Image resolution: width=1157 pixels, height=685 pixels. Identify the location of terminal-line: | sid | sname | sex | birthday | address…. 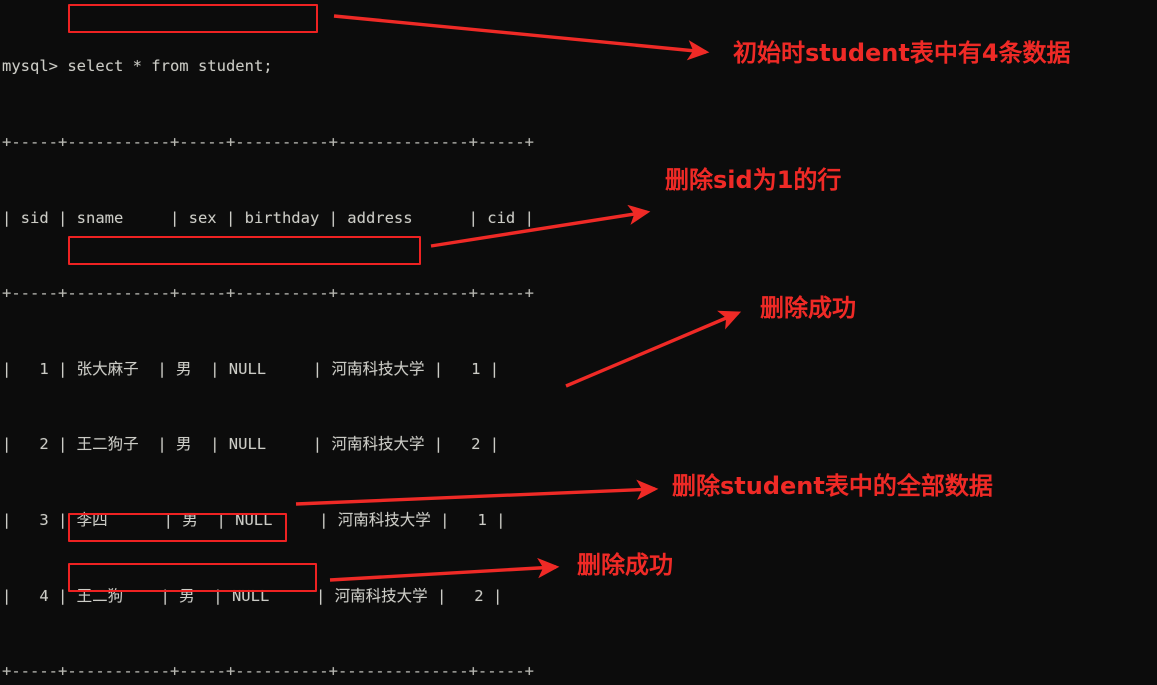
(268, 217).